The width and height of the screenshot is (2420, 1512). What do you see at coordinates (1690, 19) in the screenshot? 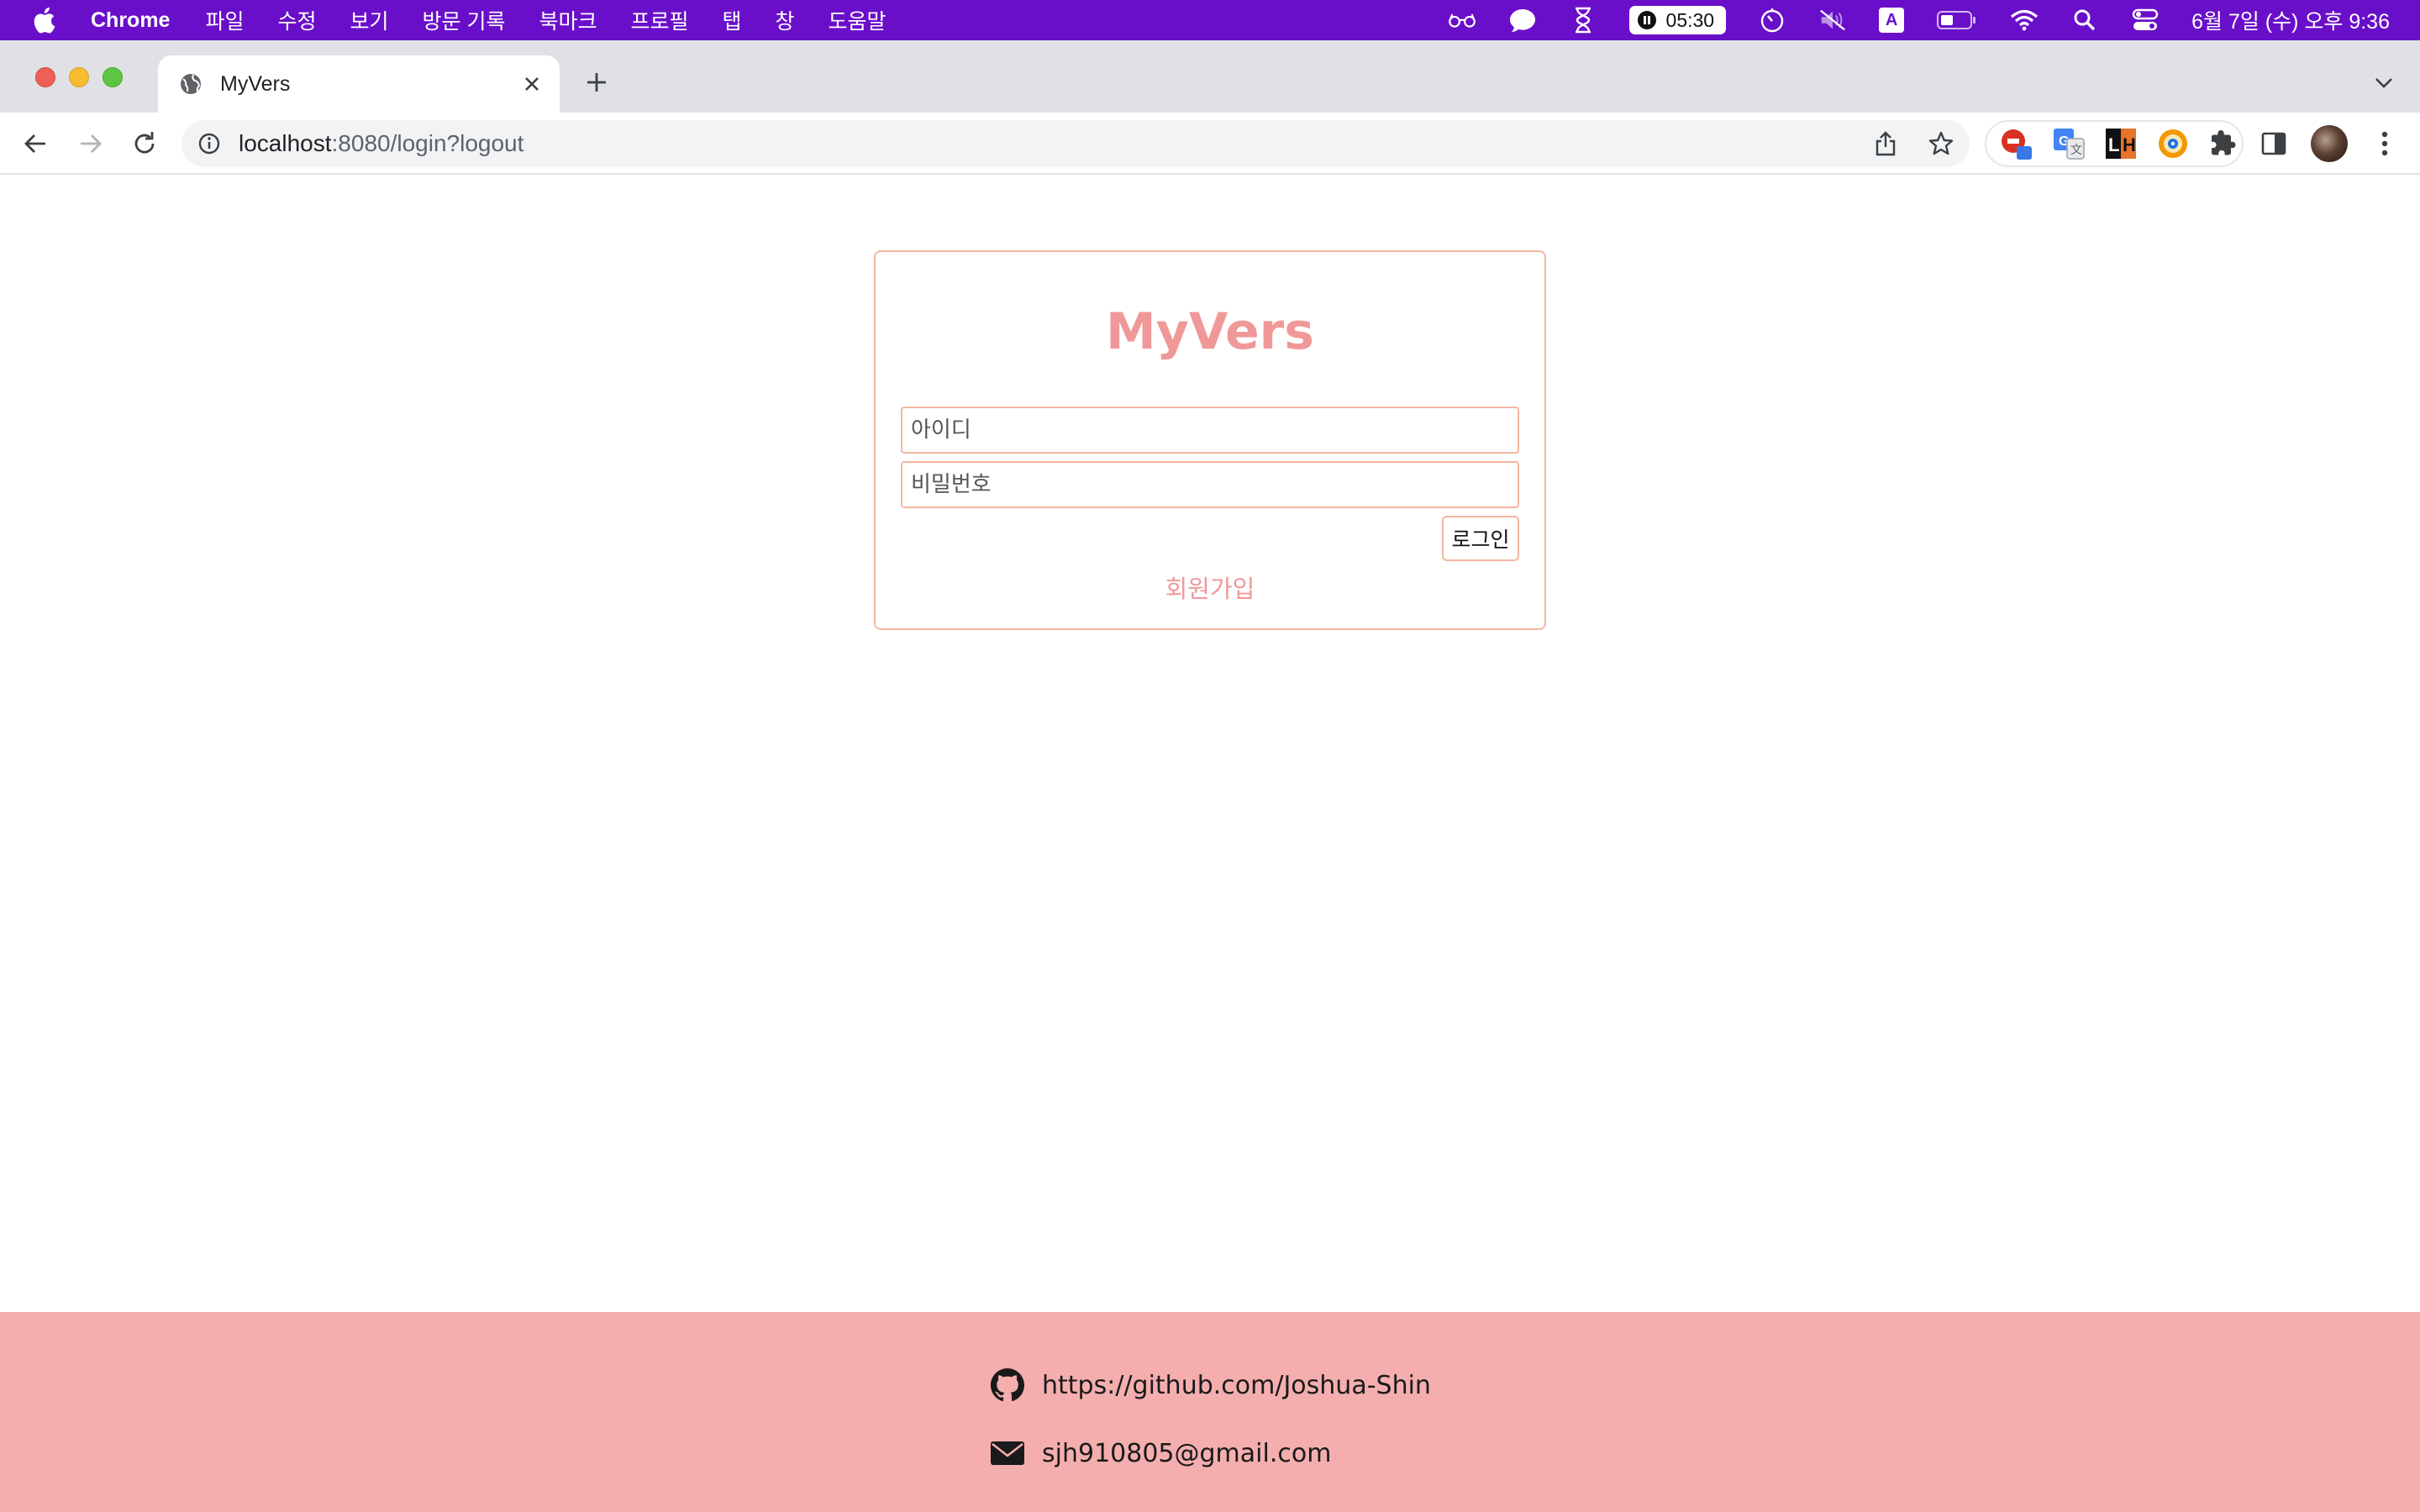
I see `timer-value: 05:30` at bounding box center [1690, 19].